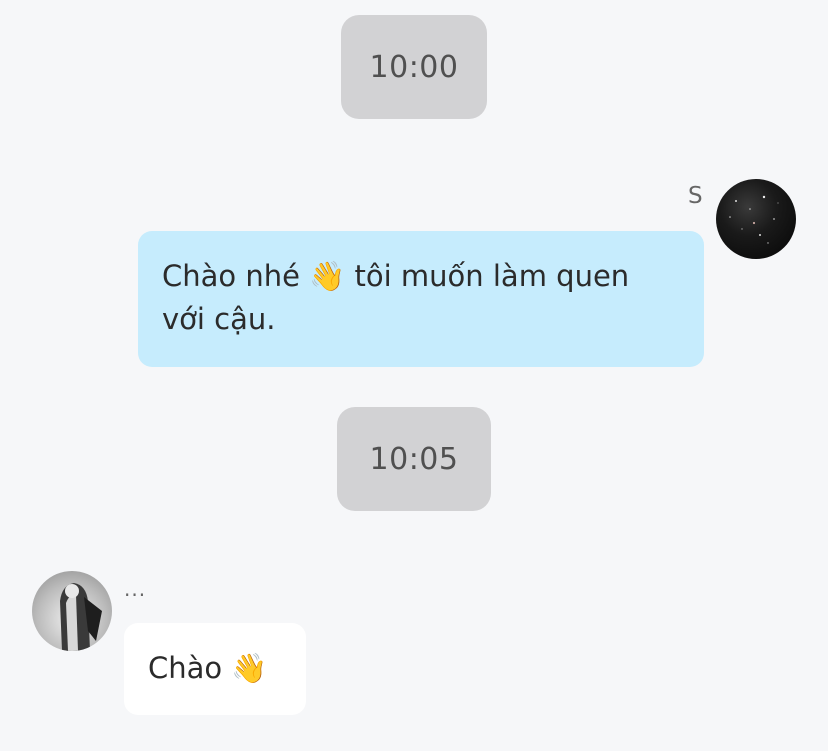 This screenshot has width=828, height=751. What do you see at coordinates (81, 617) in the screenshot?
I see `person-avatar-image` at bounding box center [81, 617].